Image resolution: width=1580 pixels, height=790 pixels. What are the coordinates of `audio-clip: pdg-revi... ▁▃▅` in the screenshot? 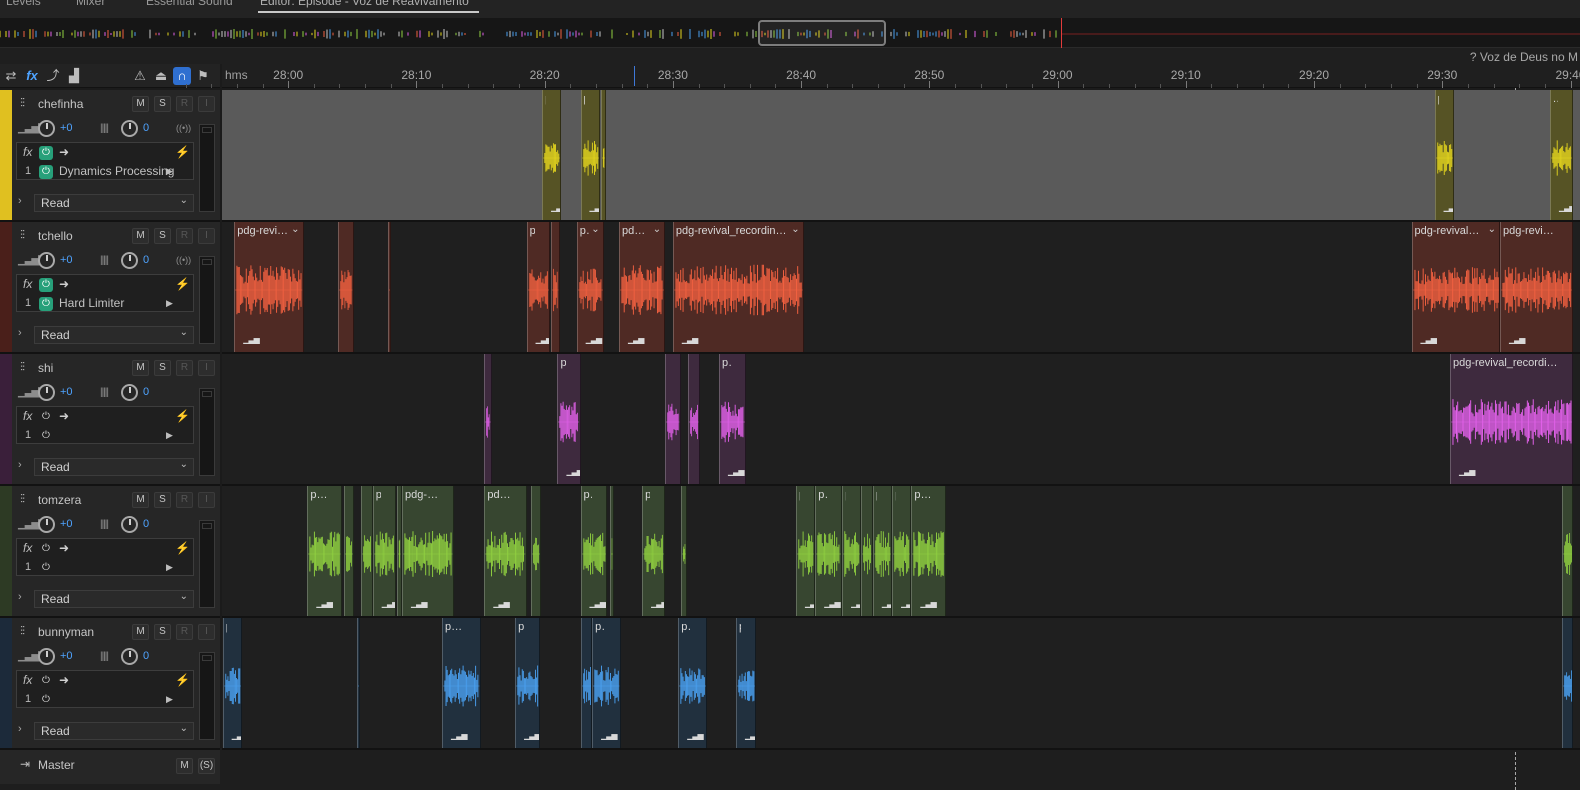 It's located at (606, 683).